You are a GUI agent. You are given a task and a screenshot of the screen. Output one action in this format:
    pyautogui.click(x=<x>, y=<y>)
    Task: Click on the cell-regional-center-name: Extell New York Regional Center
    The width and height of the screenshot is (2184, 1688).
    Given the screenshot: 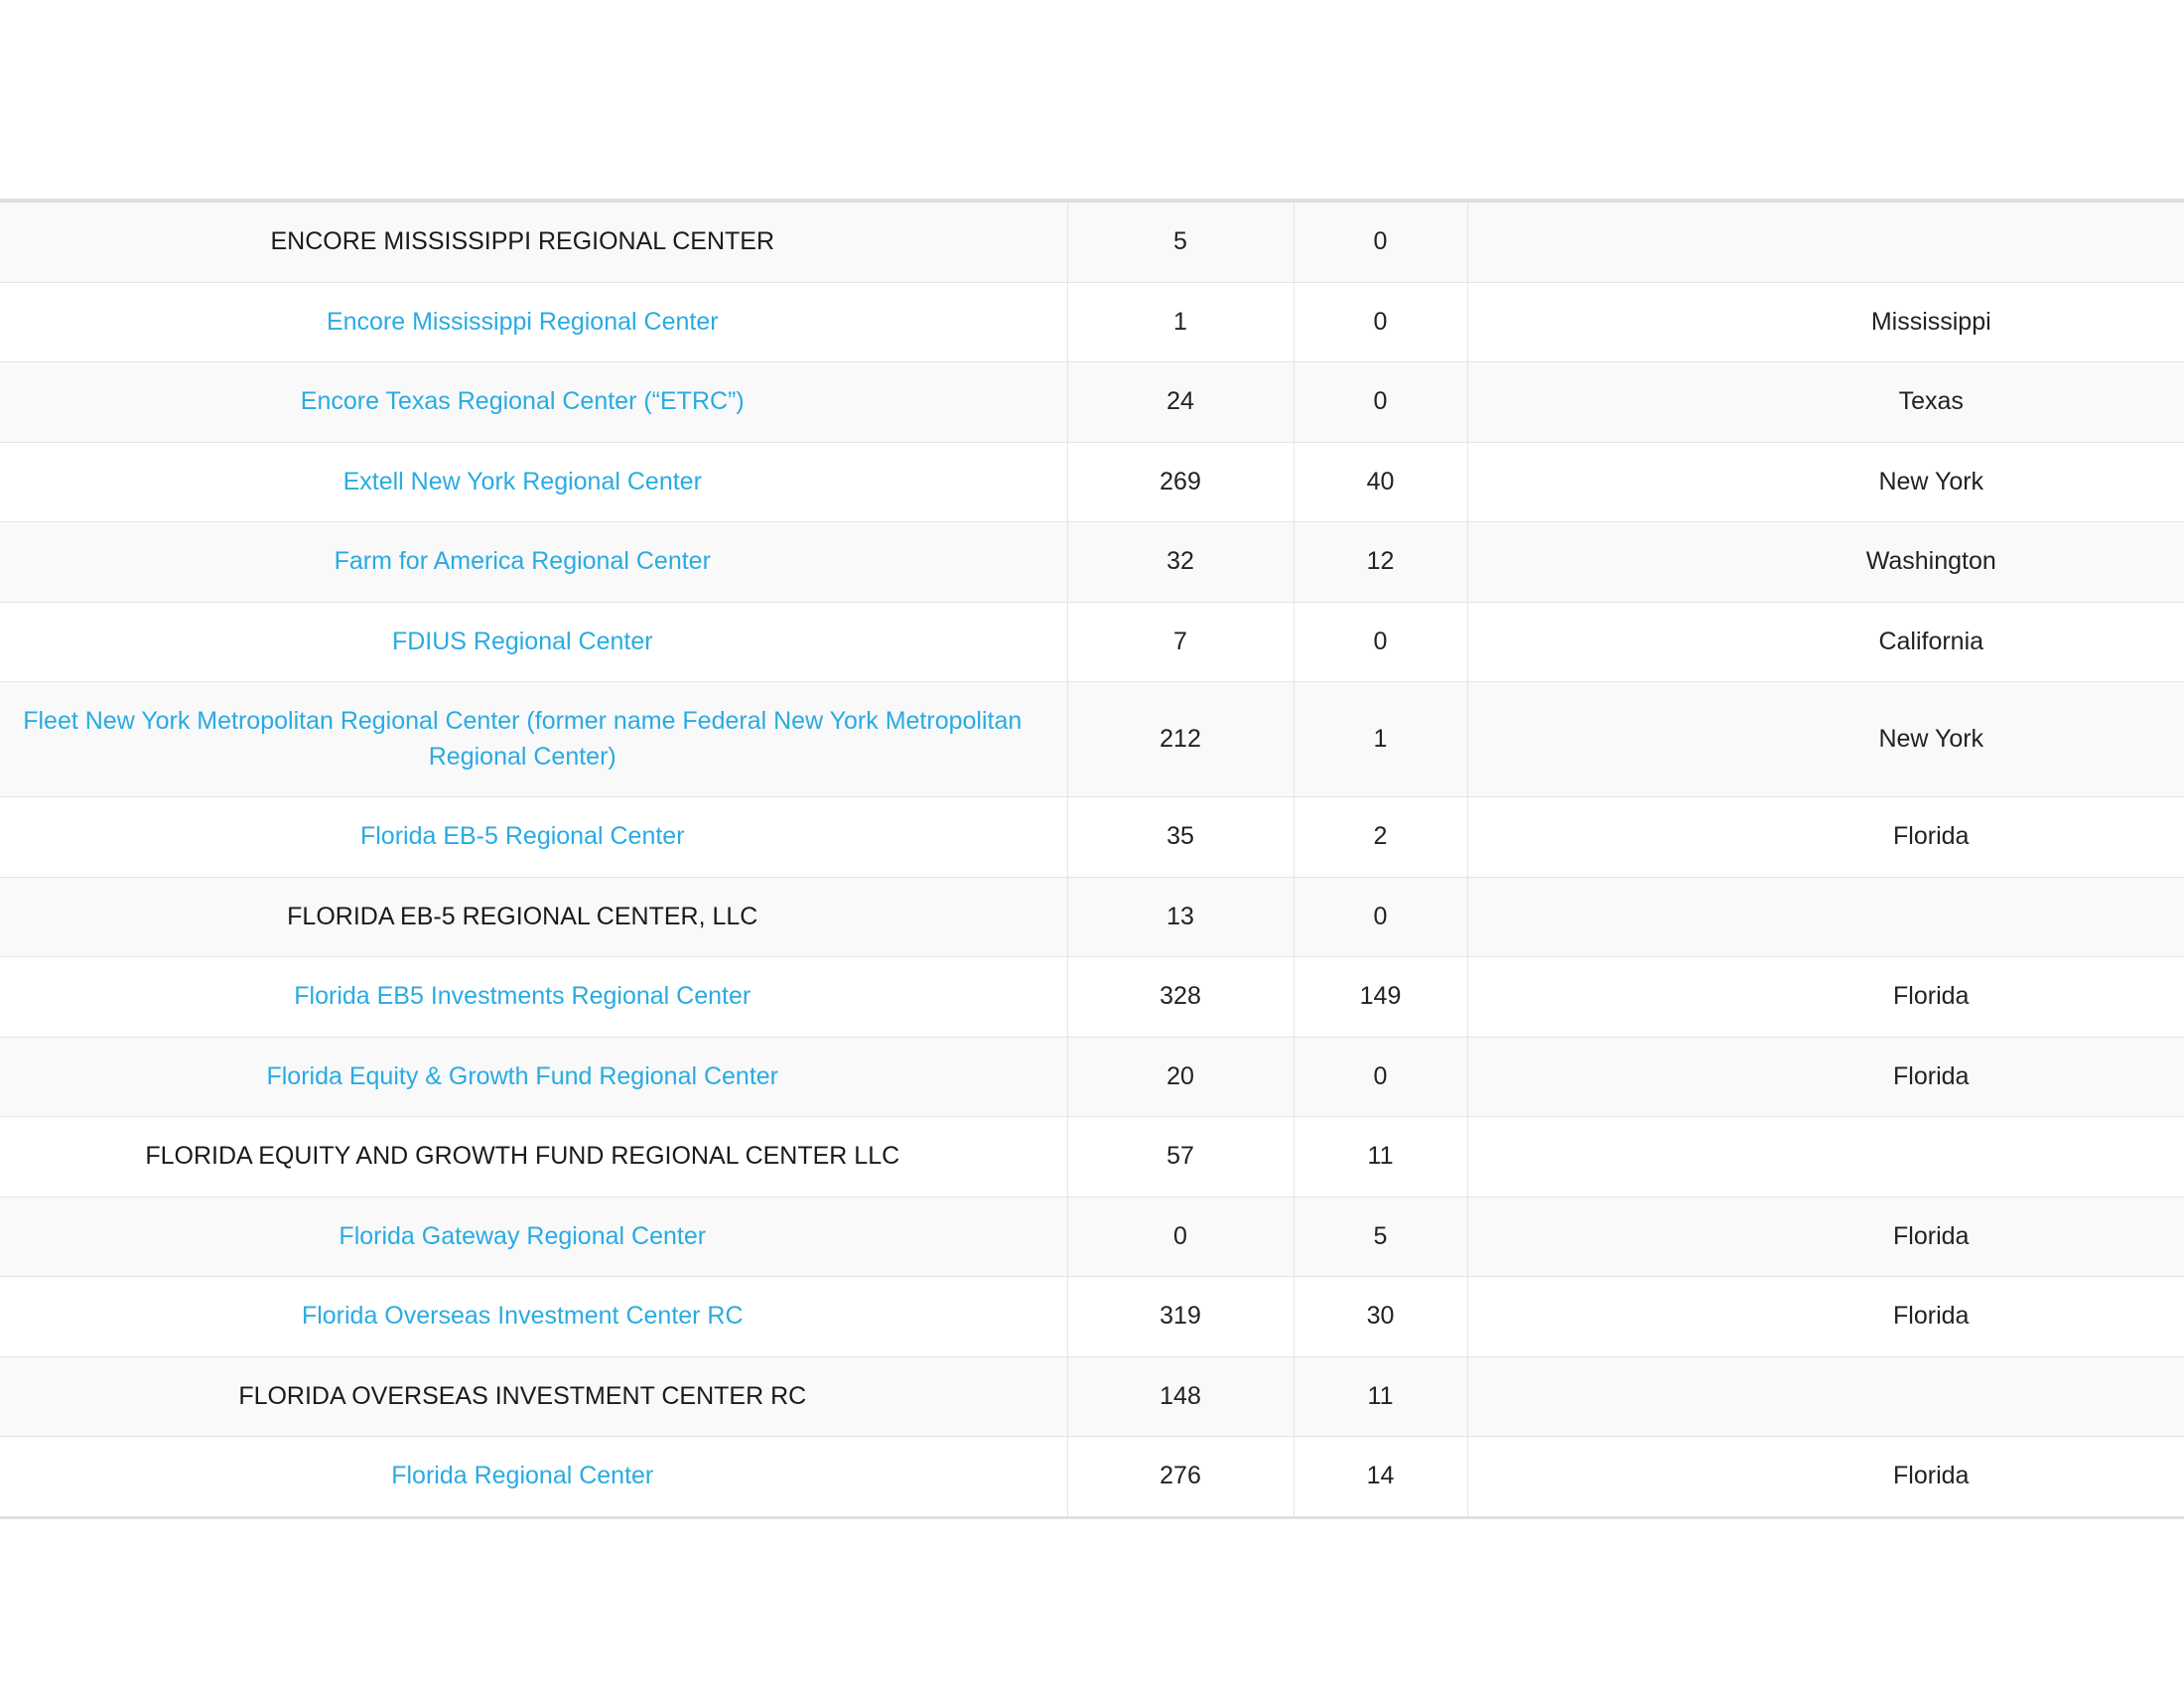 What is the action you would take?
    pyautogui.click(x=534, y=482)
    